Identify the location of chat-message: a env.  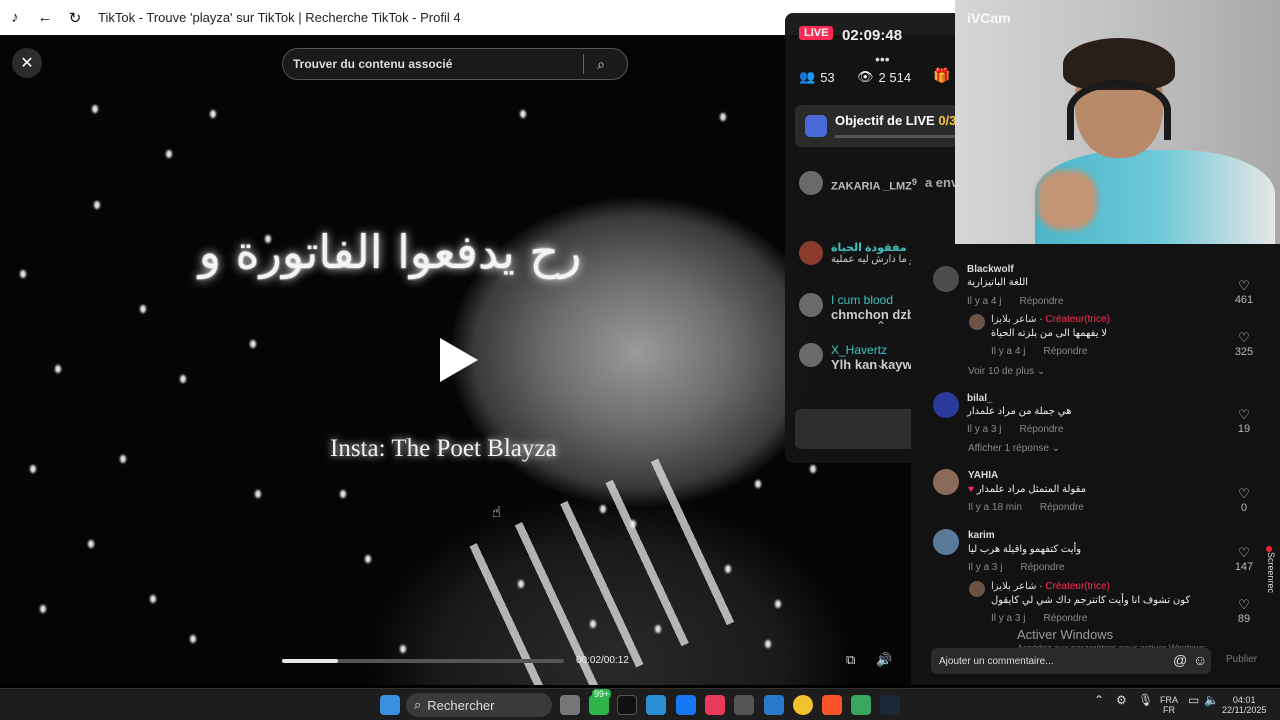
(941, 182).